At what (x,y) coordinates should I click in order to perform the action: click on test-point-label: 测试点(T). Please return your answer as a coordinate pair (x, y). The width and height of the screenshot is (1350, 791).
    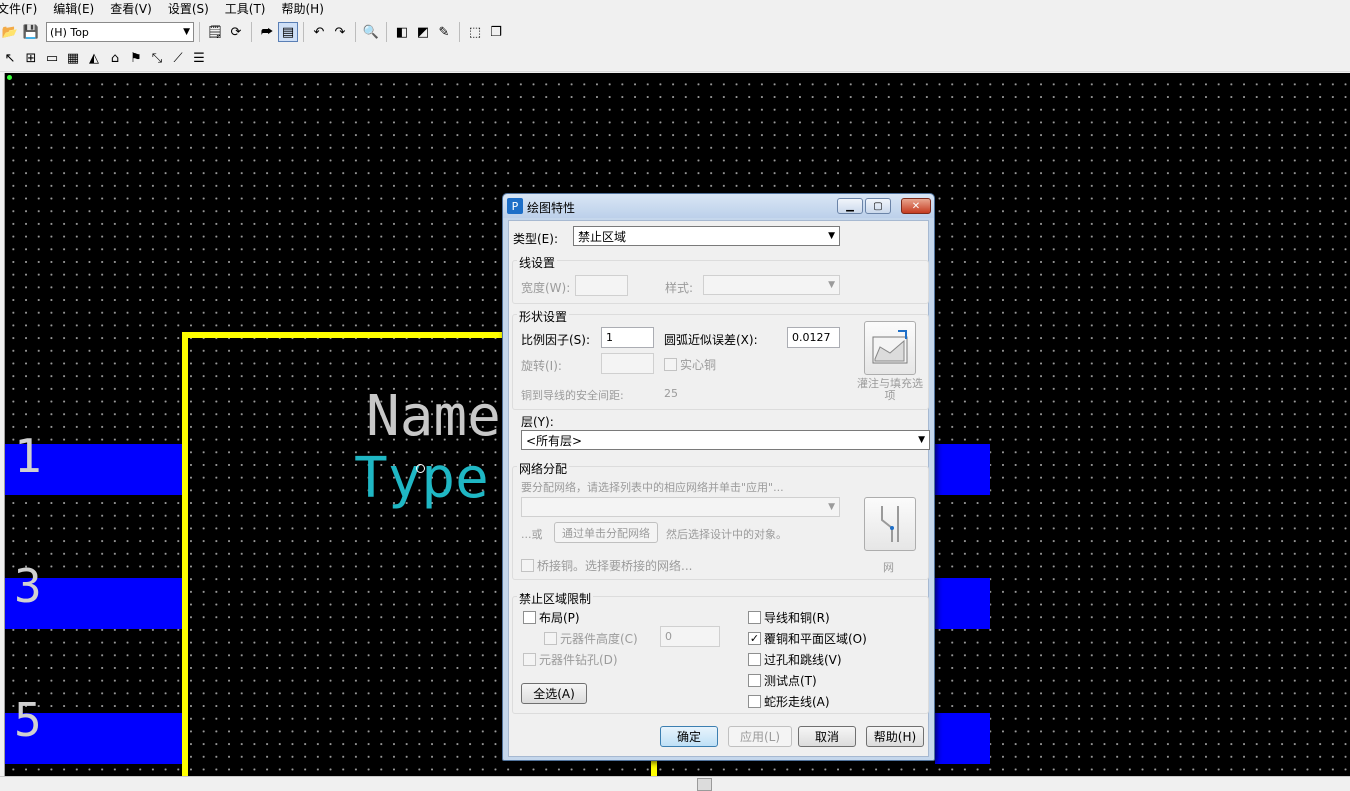
    Looking at the image, I should click on (790, 681).